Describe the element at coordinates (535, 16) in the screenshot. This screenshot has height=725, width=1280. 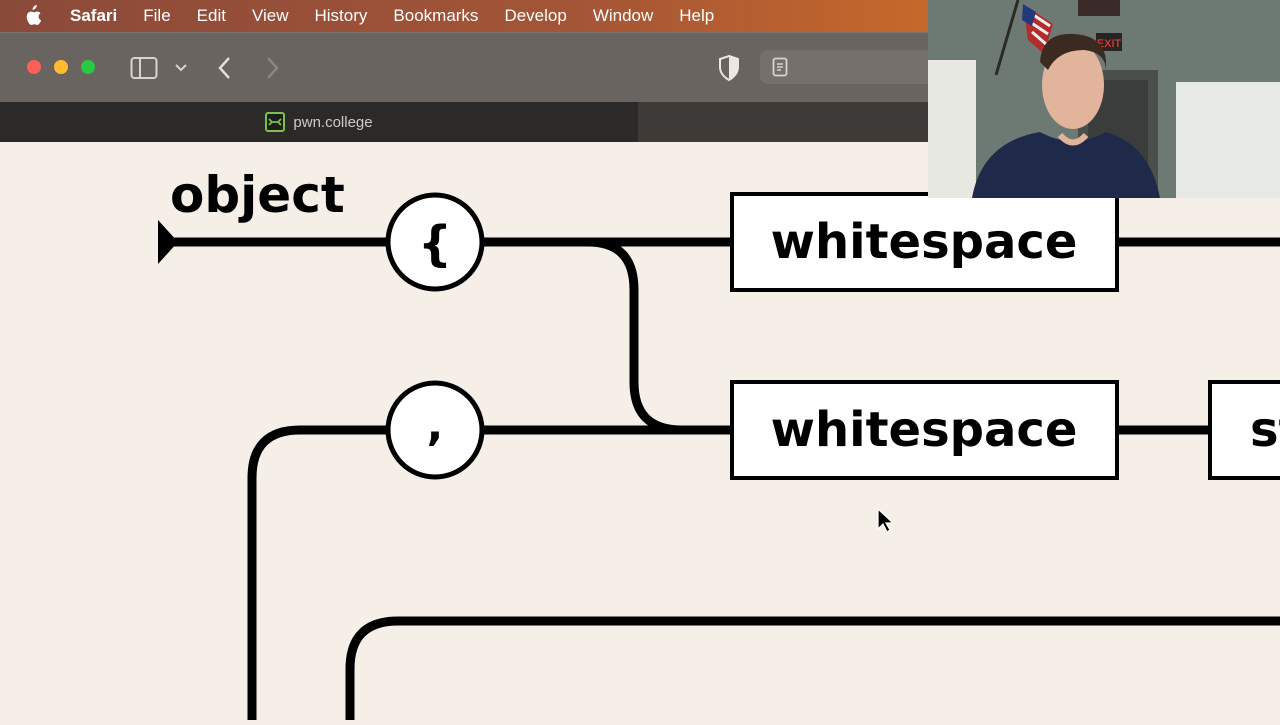
I see `menu-develop: Develop` at that location.